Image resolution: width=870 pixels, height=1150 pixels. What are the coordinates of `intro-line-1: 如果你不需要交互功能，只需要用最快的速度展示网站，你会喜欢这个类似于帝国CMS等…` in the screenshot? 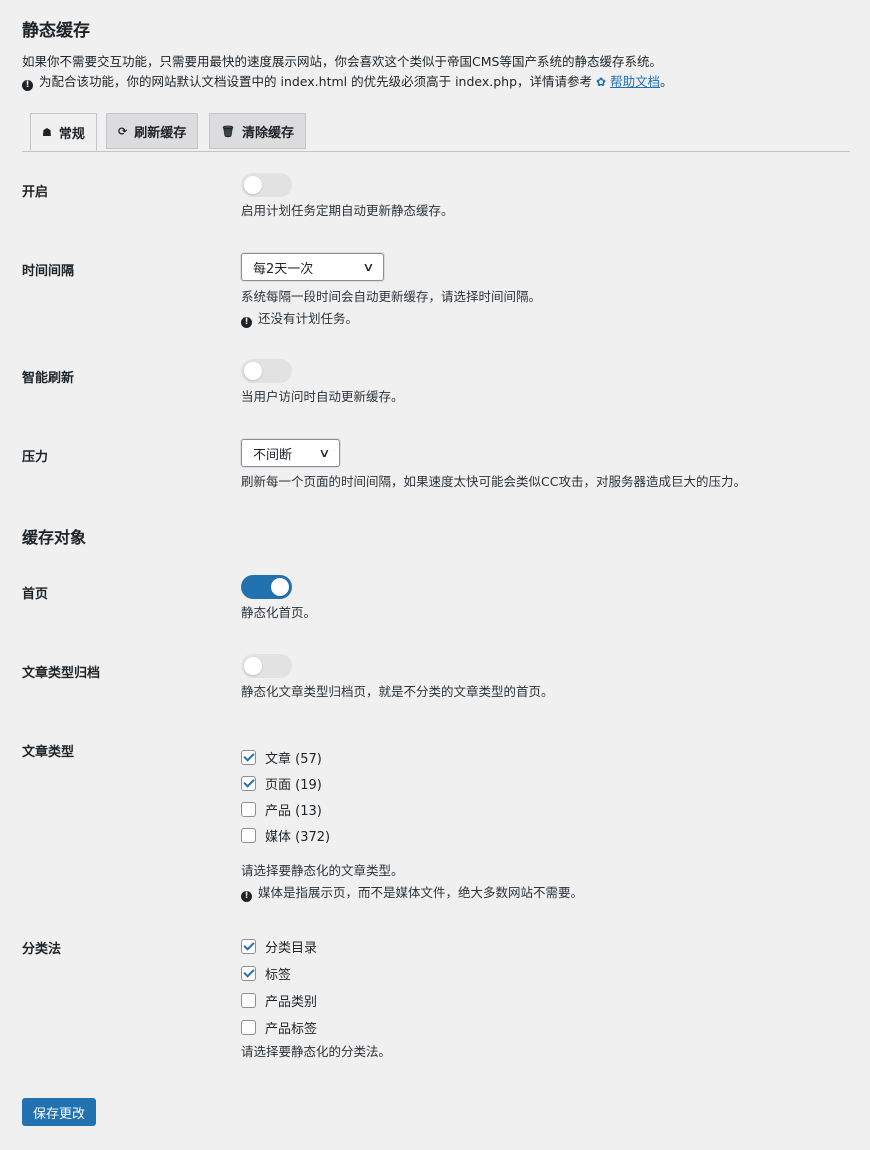 It's located at (342, 61).